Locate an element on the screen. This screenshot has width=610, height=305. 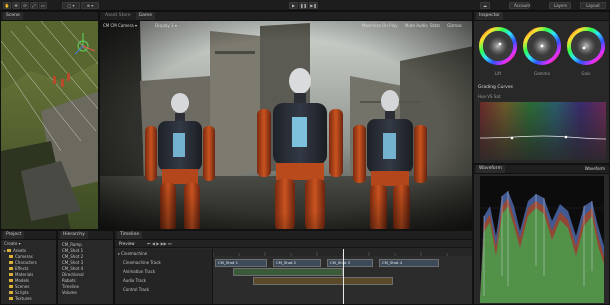
playhead is located at coordinates (343, 276).